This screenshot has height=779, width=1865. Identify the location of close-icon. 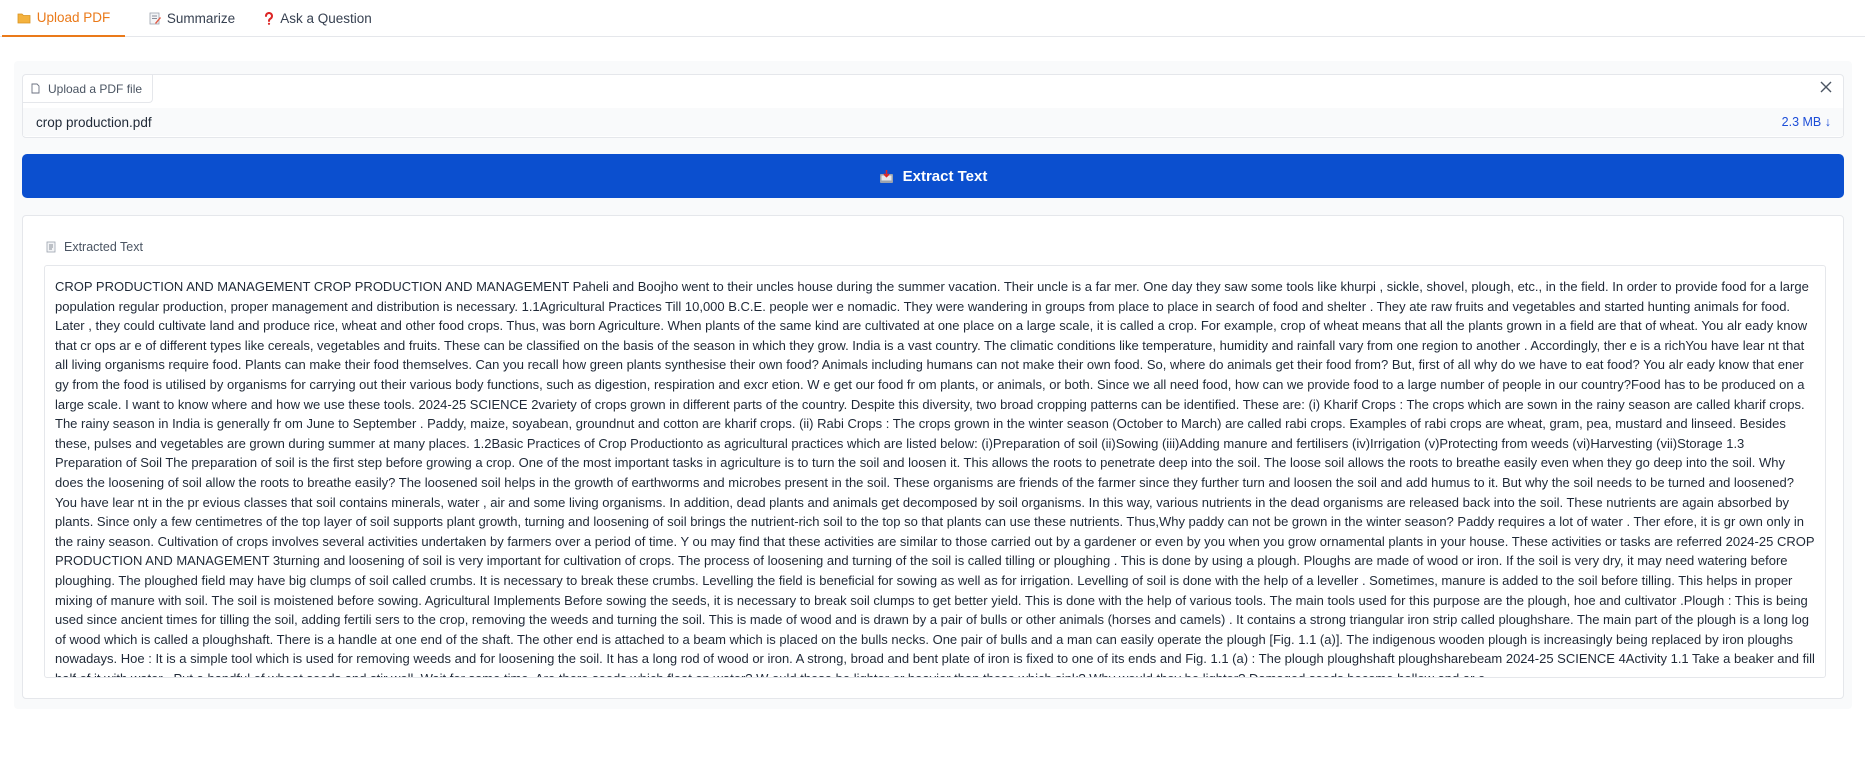
(1826, 89).